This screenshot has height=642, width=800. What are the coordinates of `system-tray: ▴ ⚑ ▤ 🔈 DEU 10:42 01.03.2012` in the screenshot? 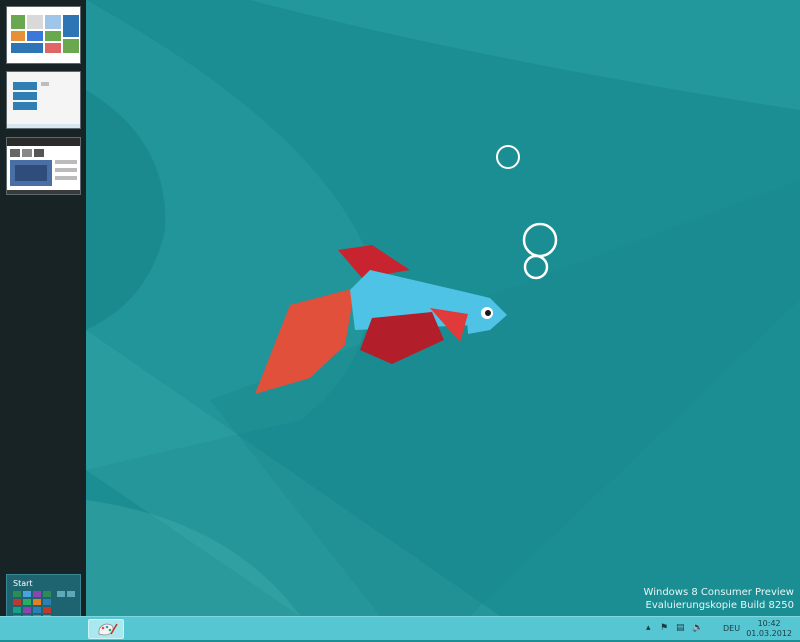 It's located at (720, 629).